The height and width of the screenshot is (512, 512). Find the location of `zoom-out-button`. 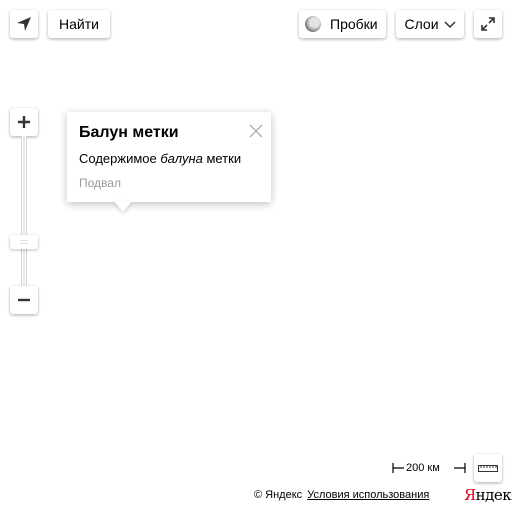

zoom-out-button is located at coordinates (24, 300).